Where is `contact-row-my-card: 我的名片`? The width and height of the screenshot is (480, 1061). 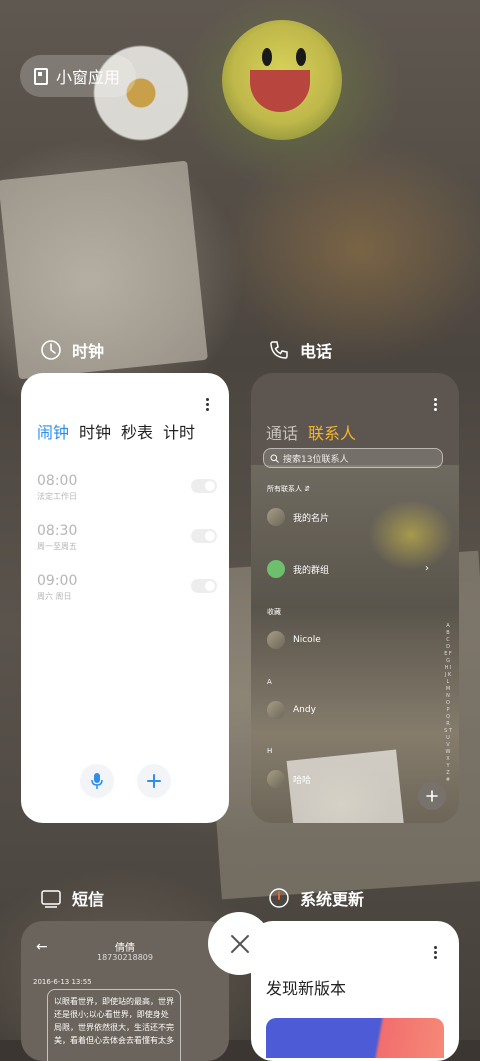
contact-row-my-card: 我的名片 is located at coordinates (298, 517).